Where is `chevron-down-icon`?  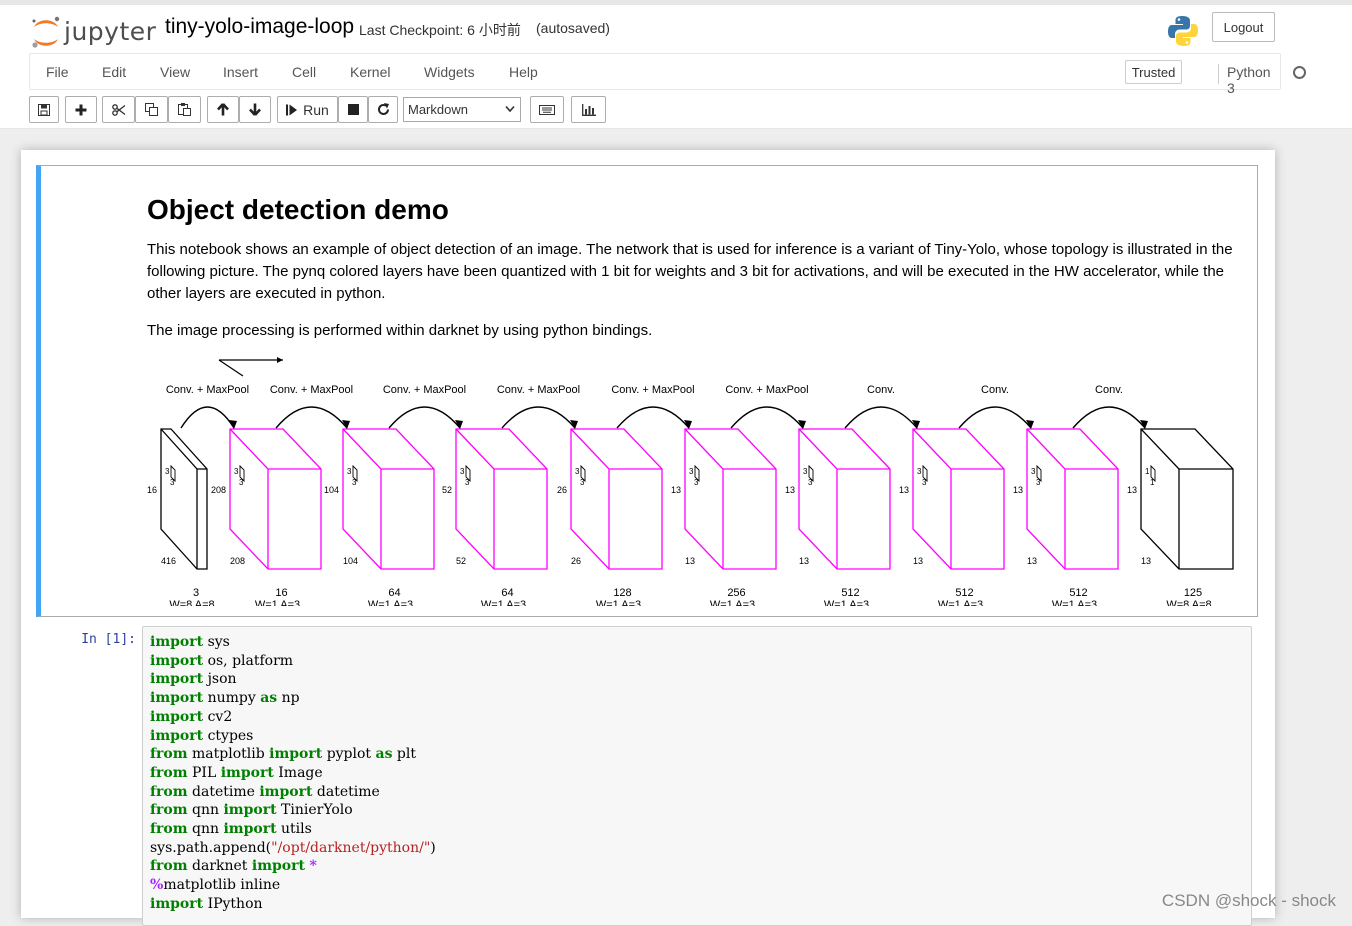 chevron-down-icon is located at coordinates (510, 109).